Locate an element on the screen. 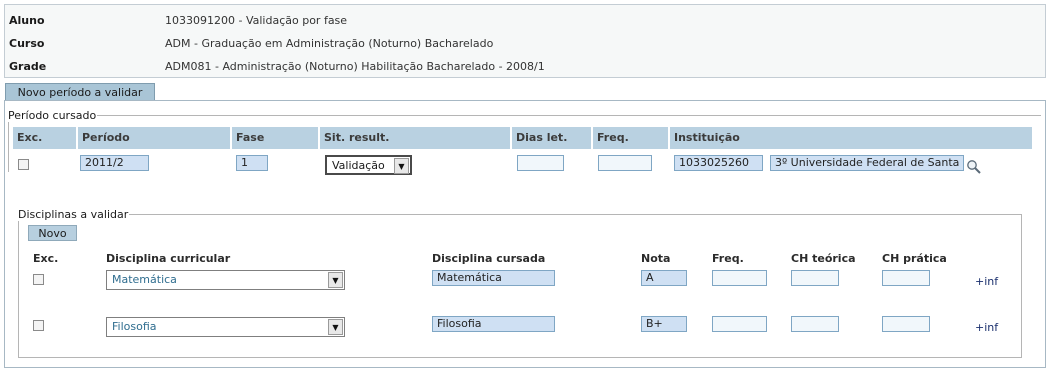 This screenshot has height=373, width=1051. disc-row-2-more-info-link: +inf is located at coordinates (986, 327).